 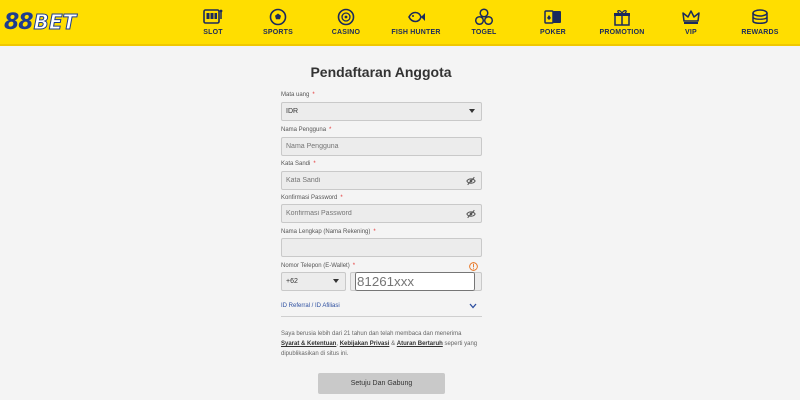 What do you see at coordinates (760, 16) in the screenshot?
I see `coins-icon` at bounding box center [760, 16].